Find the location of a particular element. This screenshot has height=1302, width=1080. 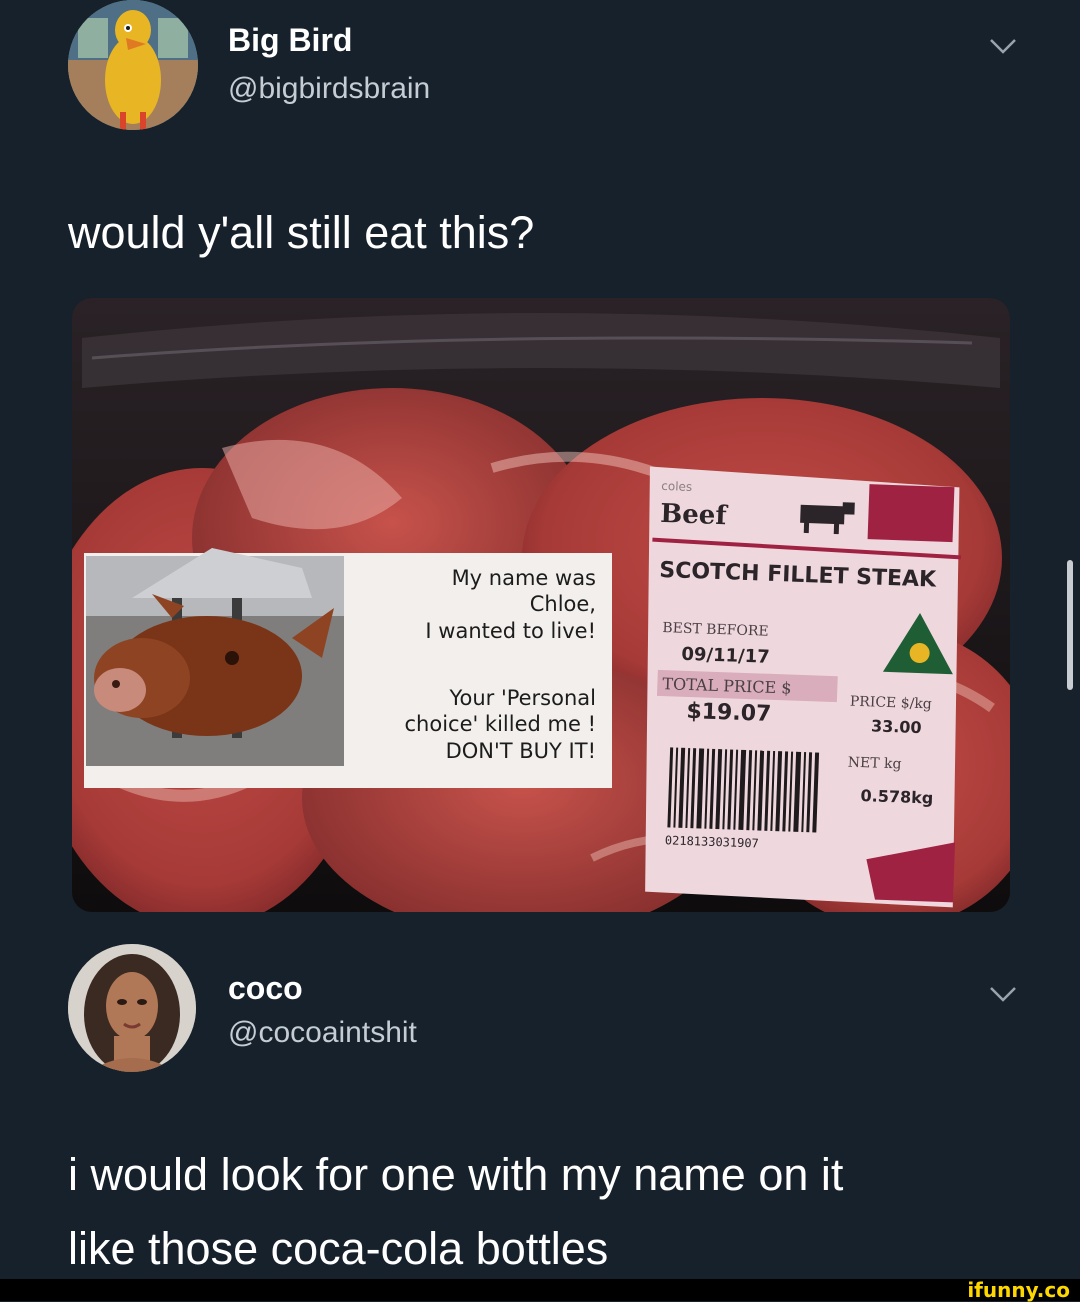

coco-avatar-image is located at coordinates (132, 1008).